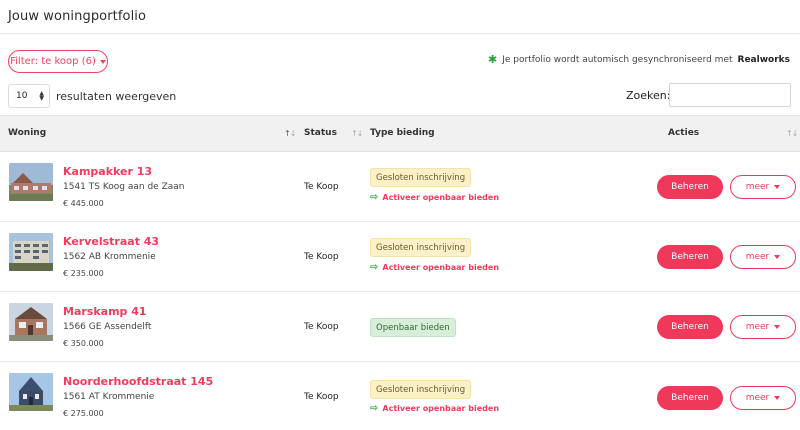  Describe the element at coordinates (107, 327) in the screenshot. I see `property-address: 1566 GE Assendelft` at that location.